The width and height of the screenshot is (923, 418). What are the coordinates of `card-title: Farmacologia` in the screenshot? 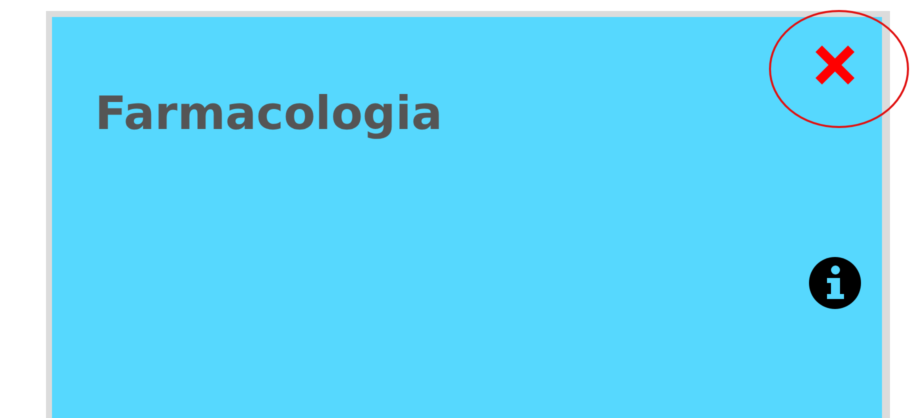 It's located at (268, 113).